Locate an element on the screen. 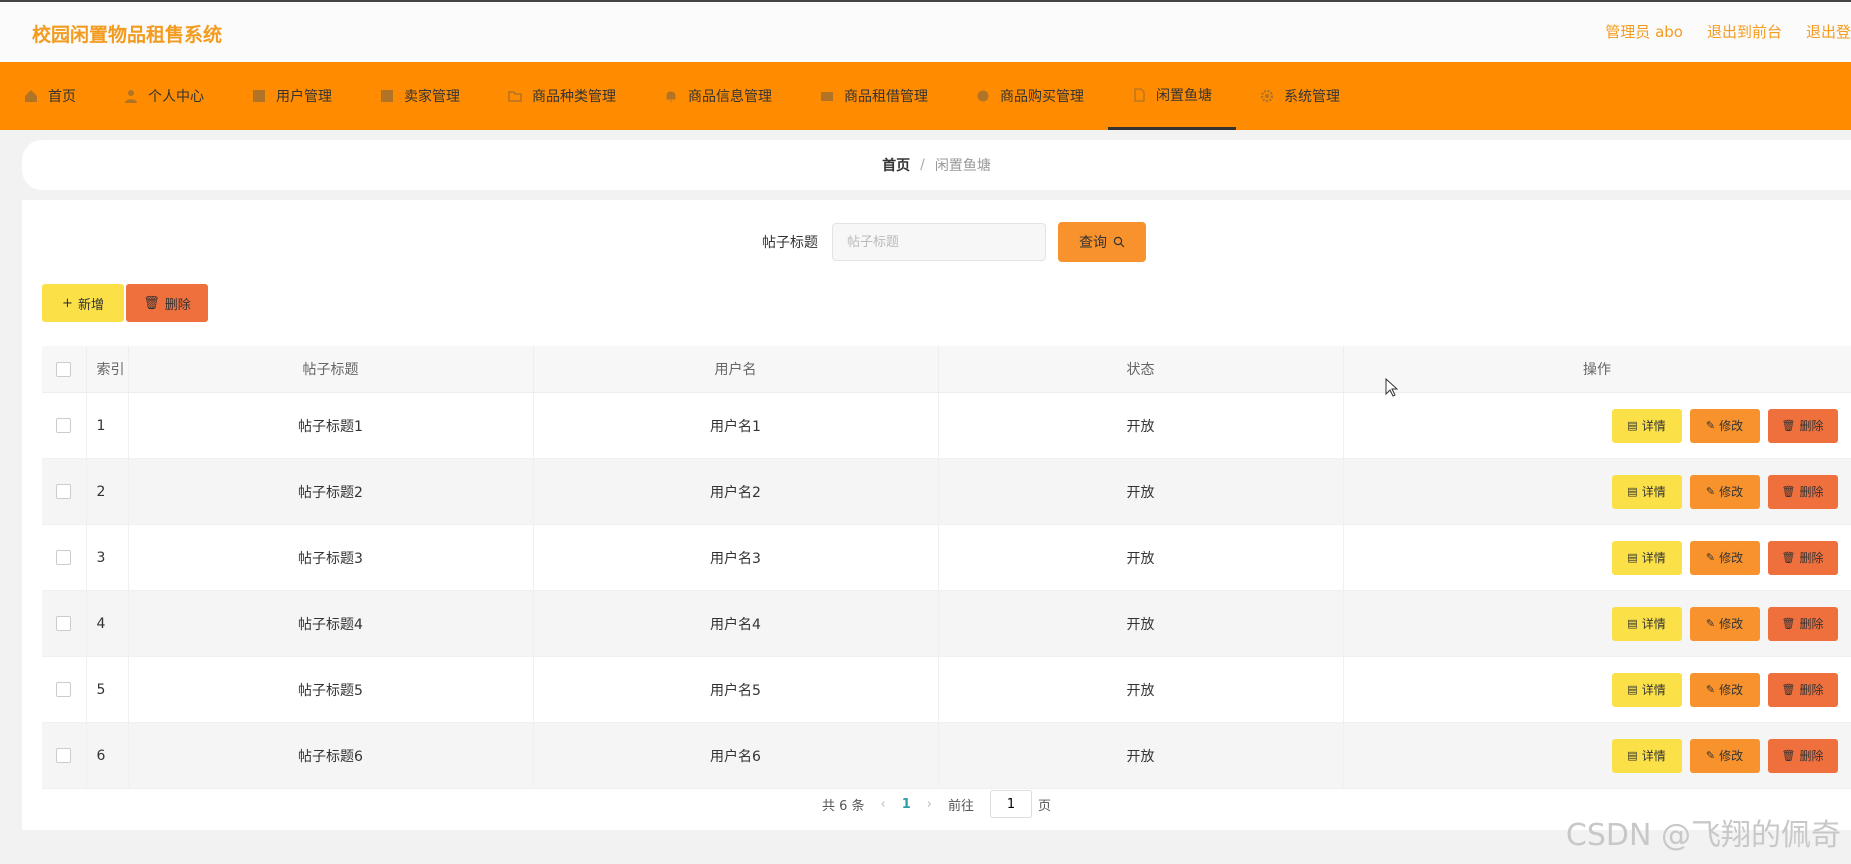 The image size is (1851, 864). nav-item-personal-center: 个人中心 is located at coordinates (164, 96).